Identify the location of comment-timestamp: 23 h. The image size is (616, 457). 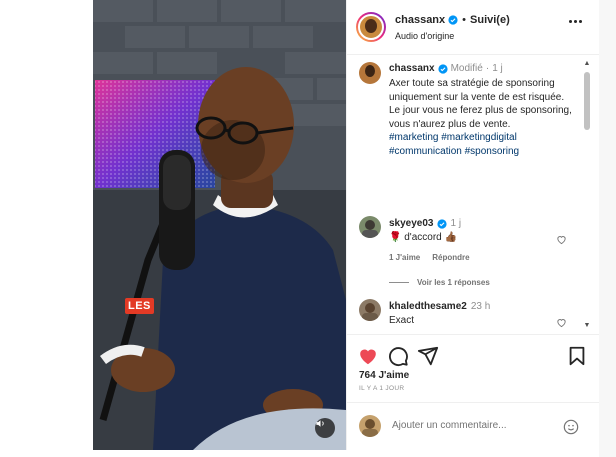
(480, 306).